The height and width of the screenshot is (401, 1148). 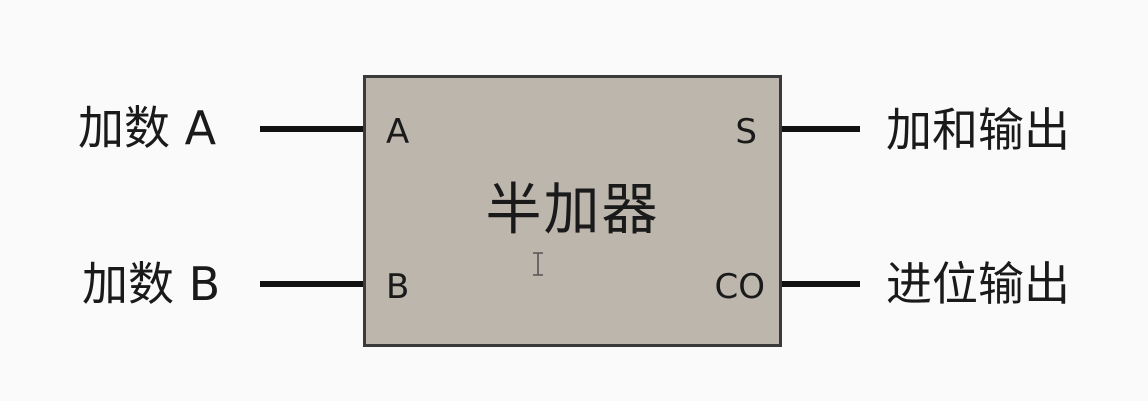 What do you see at coordinates (312, 129) in the screenshot?
I see `input-a-wire` at bounding box center [312, 129].